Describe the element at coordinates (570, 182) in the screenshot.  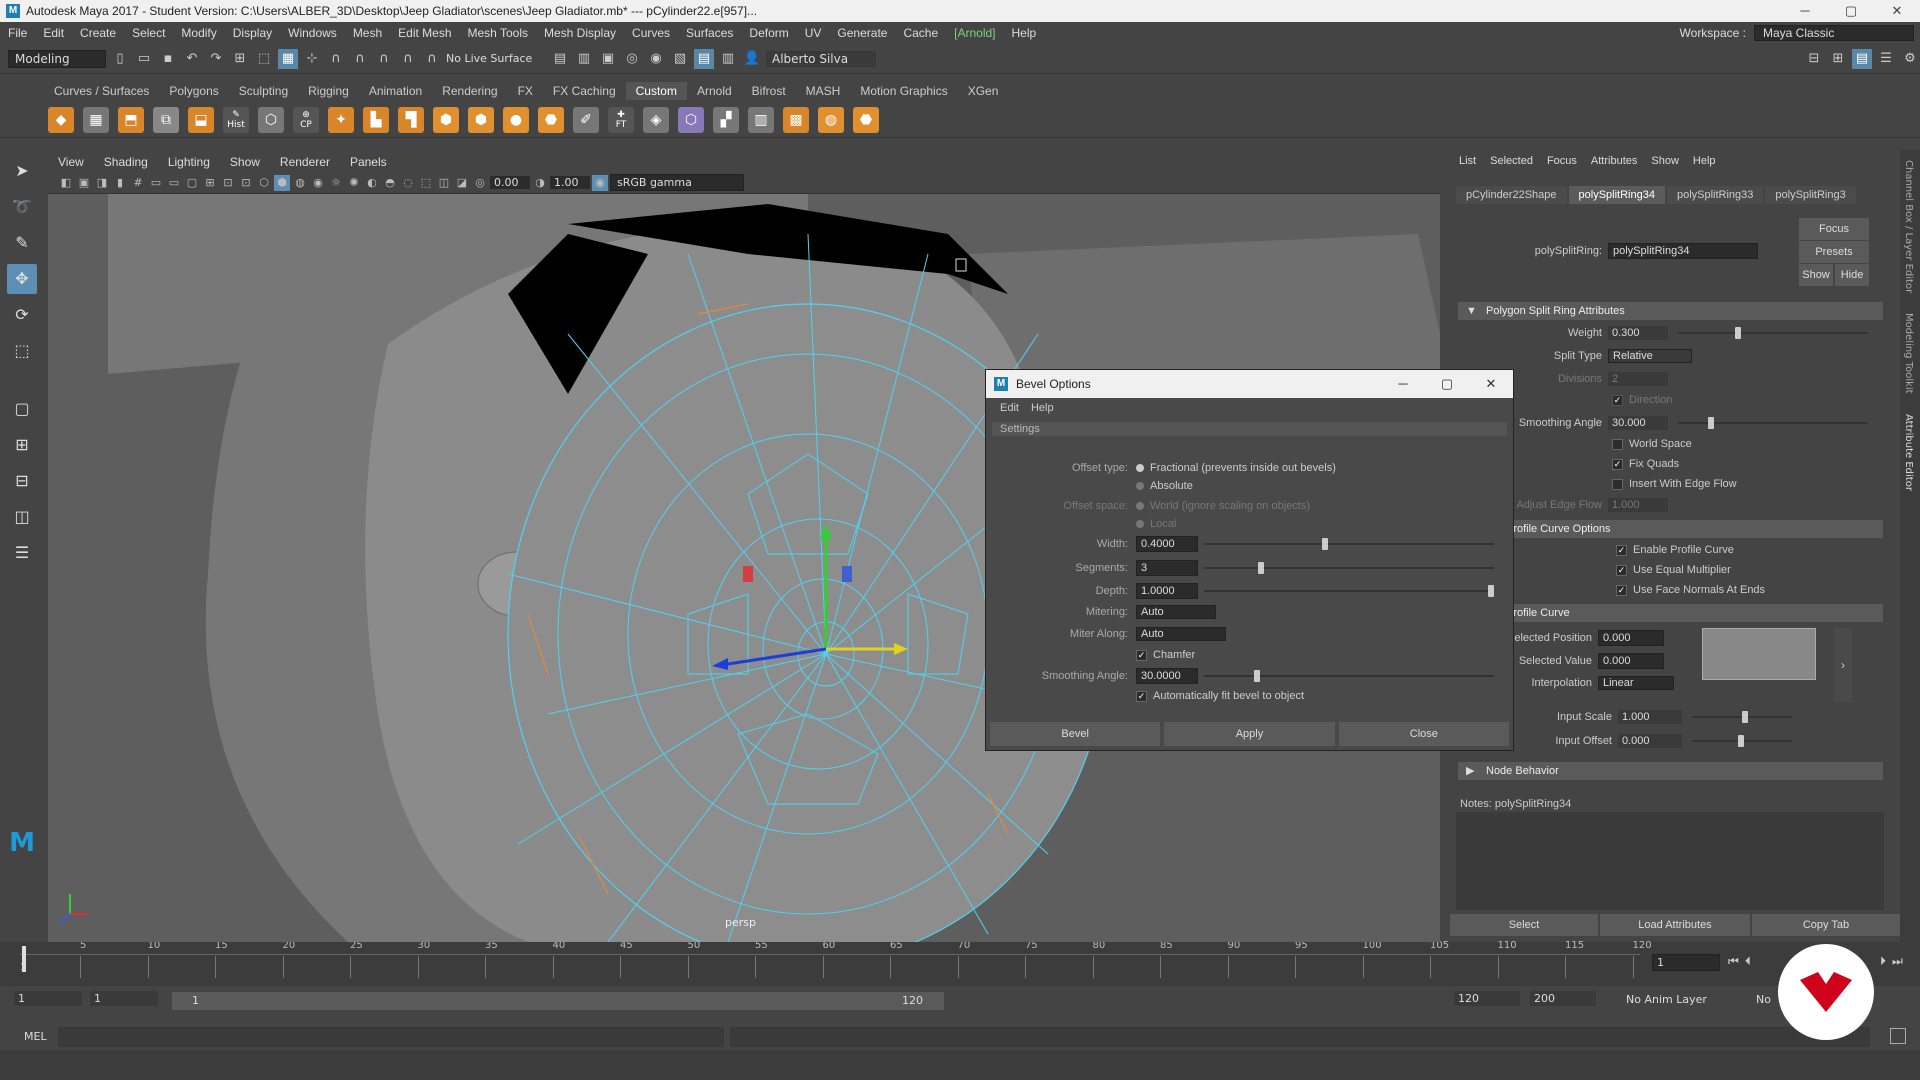
I see `gamma-field: 1.00` at that location.